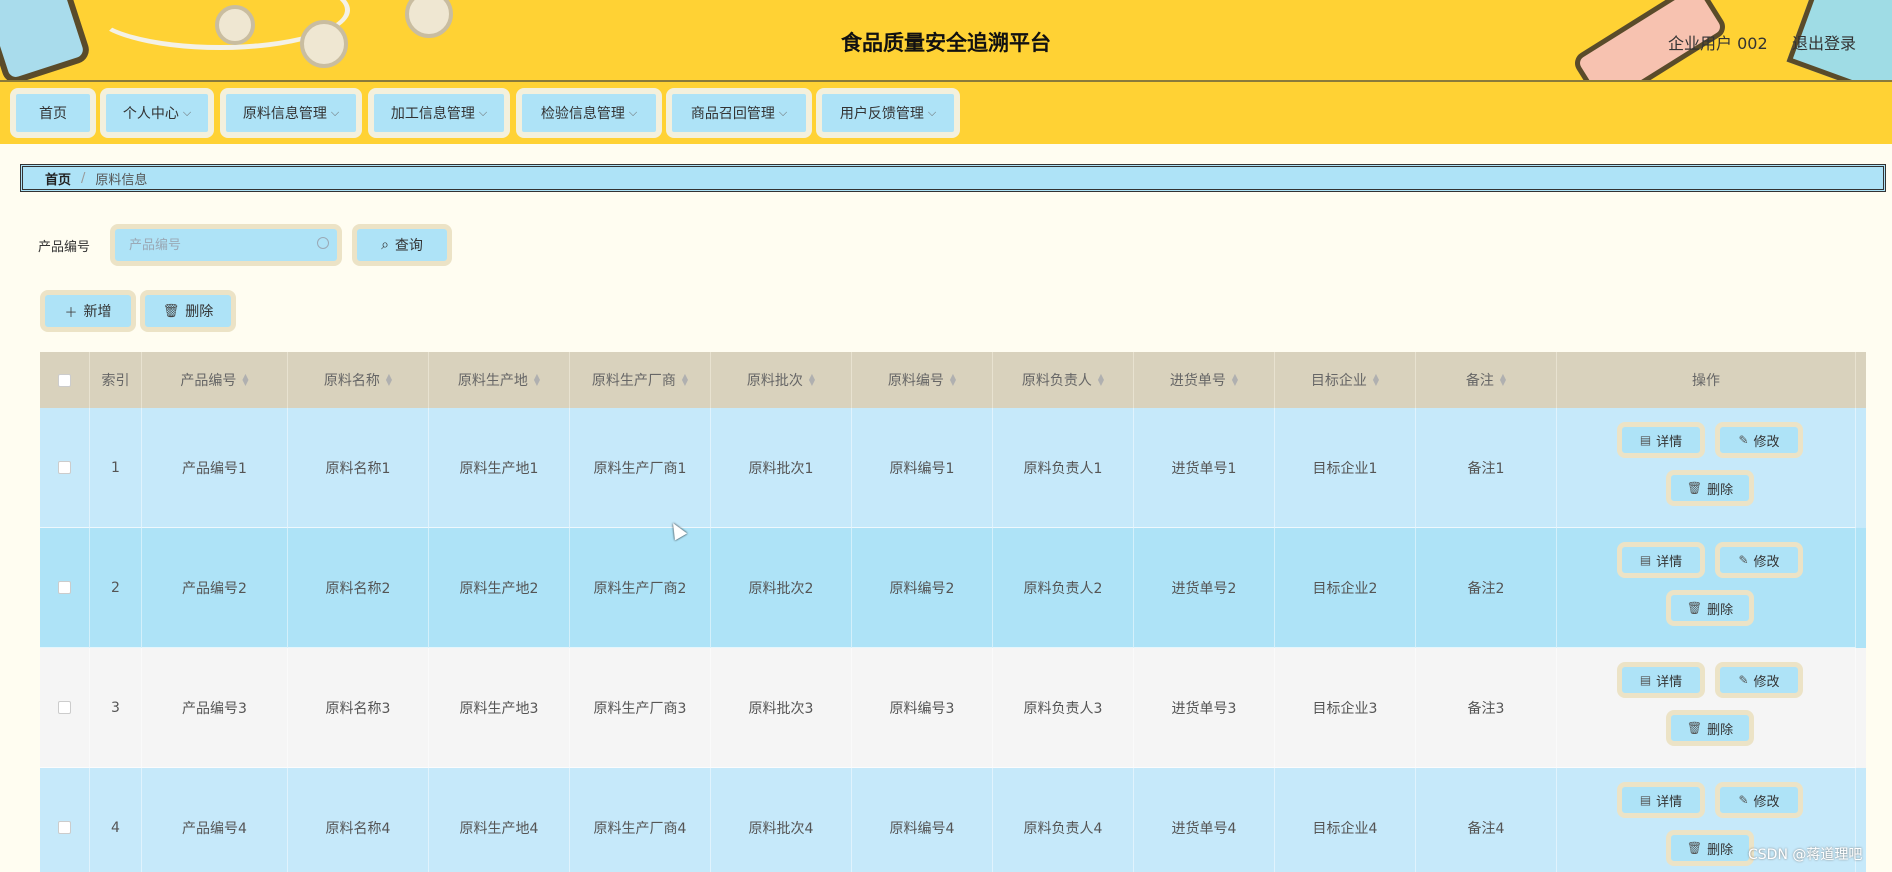 Image resolution: width=1892 pixels, height=872 pixels. What do you see at coordinates (71, 313) in the screenshot?
I see `plus-icon: ＋` at bounding box center [71, 313].